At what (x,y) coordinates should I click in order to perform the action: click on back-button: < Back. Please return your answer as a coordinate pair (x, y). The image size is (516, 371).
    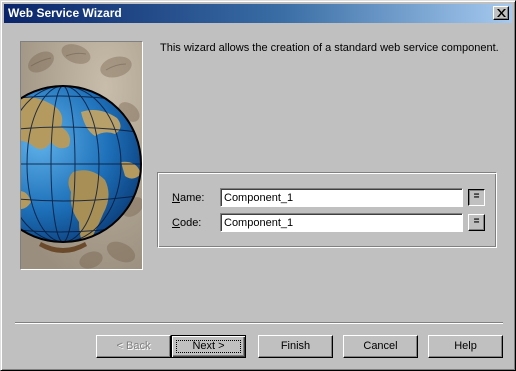
    Looking at the image, I should click on (133, 346).